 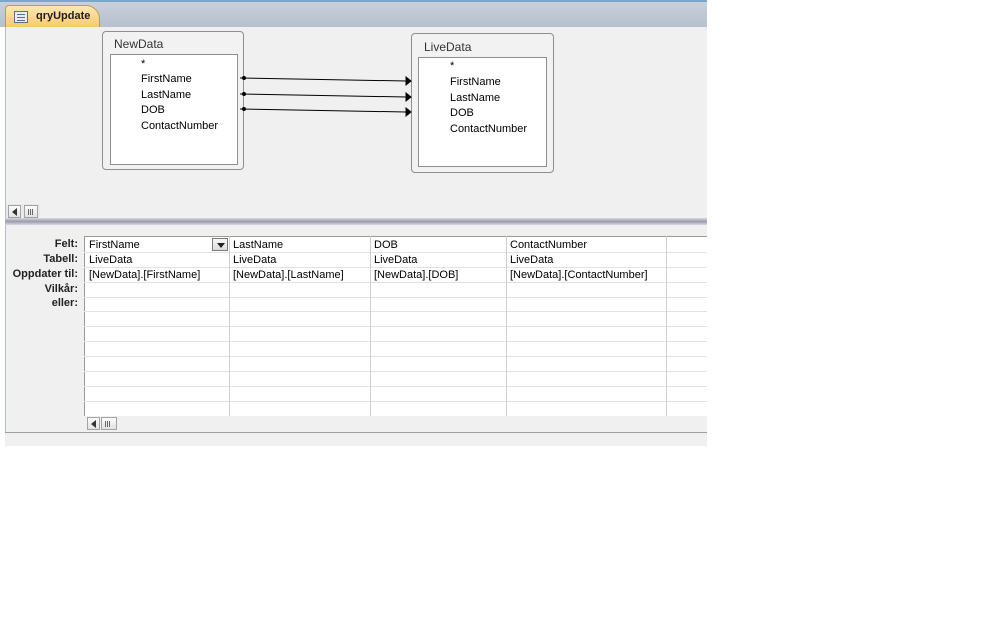 What do you see at coordinates (244, 109) in the screenshot?
I see `join-end-dob` at bounding box center [244, 109].